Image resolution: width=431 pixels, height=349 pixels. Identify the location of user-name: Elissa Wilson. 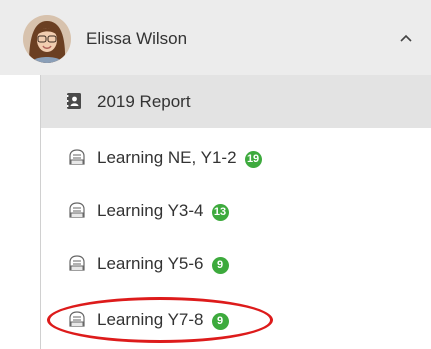
(137, 38).